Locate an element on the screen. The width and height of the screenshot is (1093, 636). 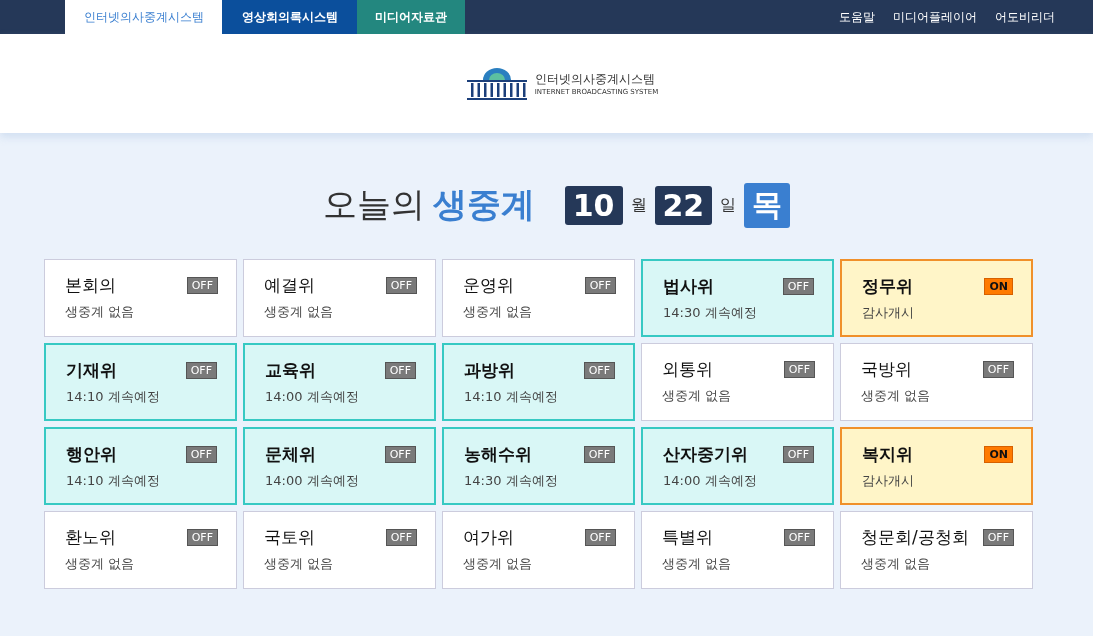
committee-card: 농해수위 OFF 14:30 계속예정 is located at coordinates (538, 466).